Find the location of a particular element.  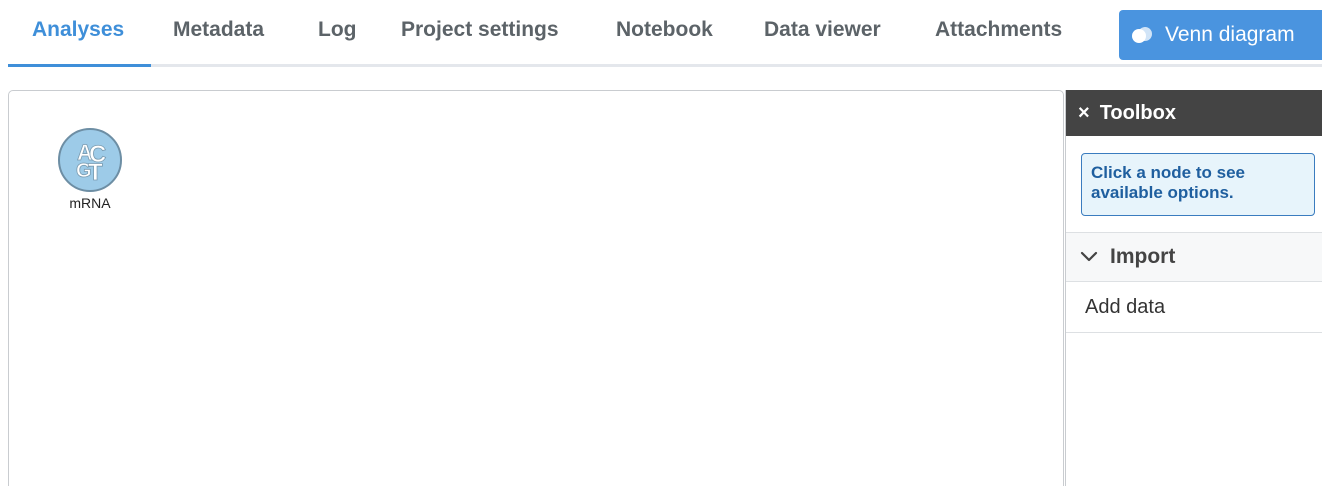

venn-diagram-button: Venn diagram is located at coordinates (1220, 35).